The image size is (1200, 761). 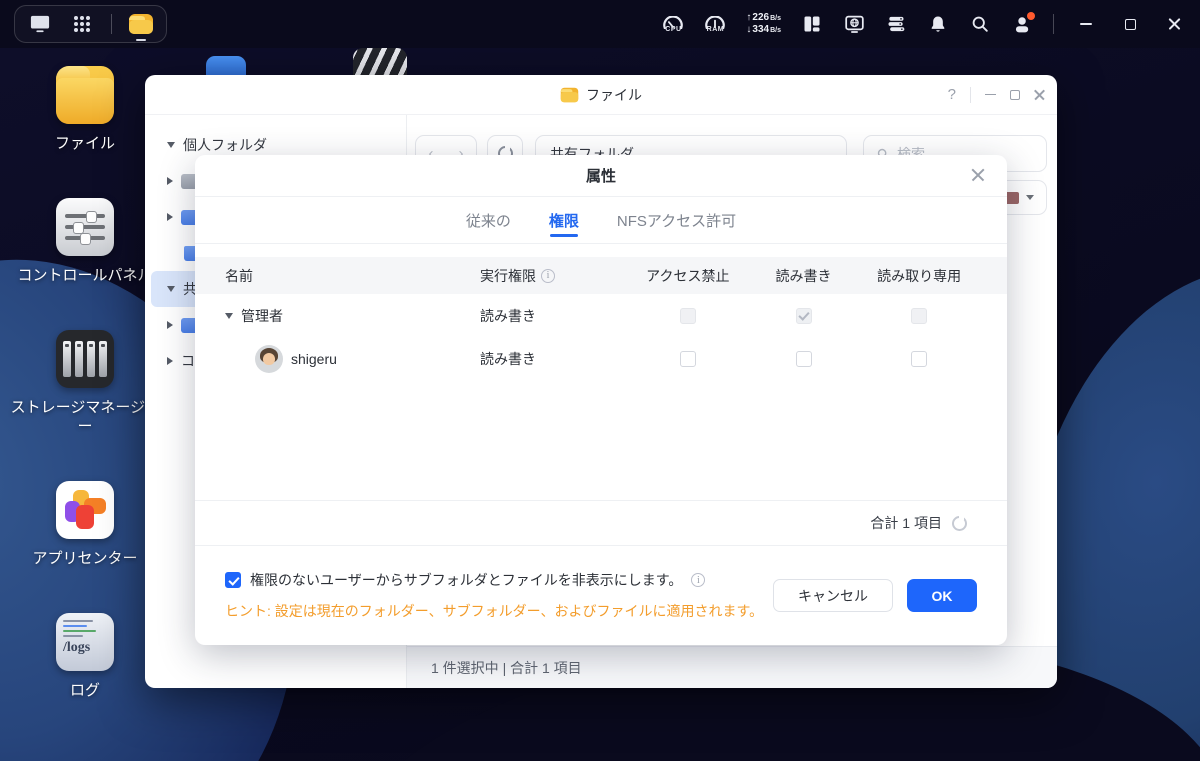 What do you see at coordinates (564, 220) in the screenshot?
I see `tab-permissions: 権限` at bounding box center [564, 220].